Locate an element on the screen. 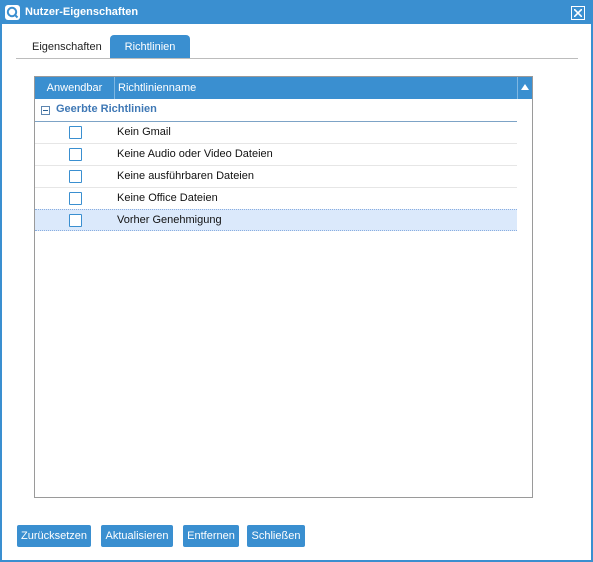 The height and width of the screenshot is (562, 593). policy-name: Keine Audio oder Video Dateien is located at coordinates (195, 154).